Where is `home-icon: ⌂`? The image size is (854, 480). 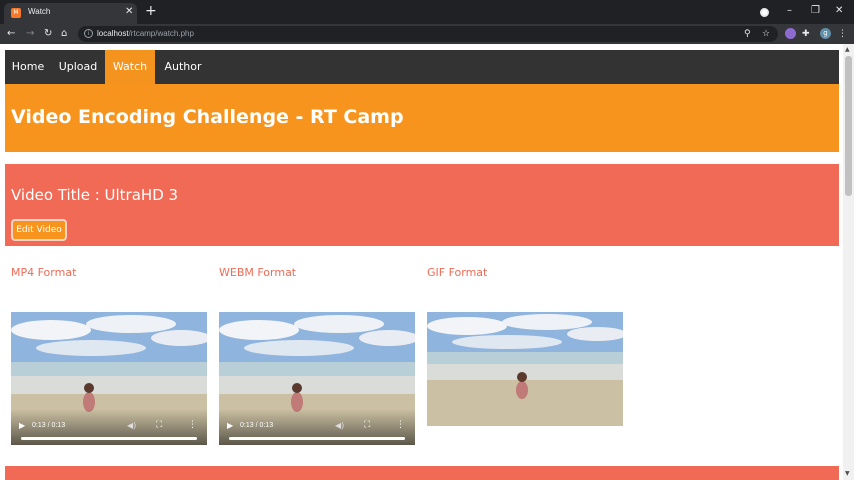
home-icon: ⌂ is located at coordinates (64, 34).